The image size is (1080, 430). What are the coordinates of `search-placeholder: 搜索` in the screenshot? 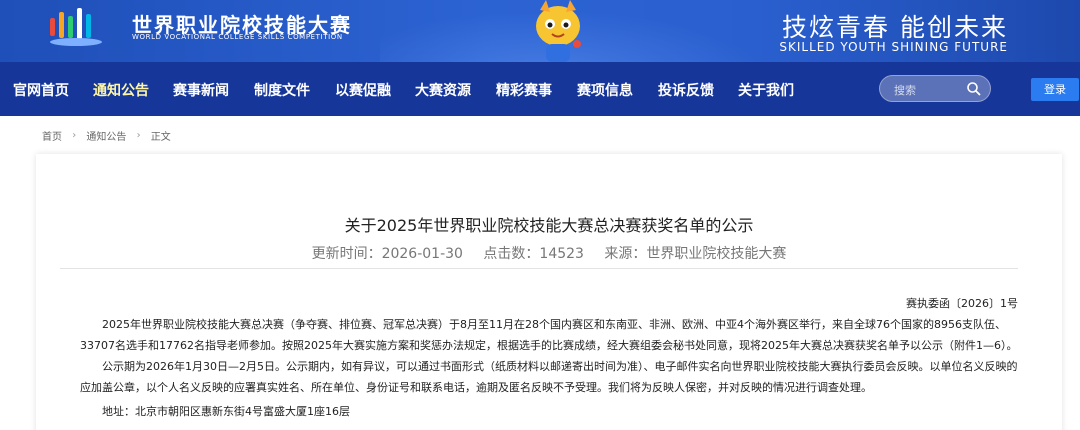 It's located at (905, 90).